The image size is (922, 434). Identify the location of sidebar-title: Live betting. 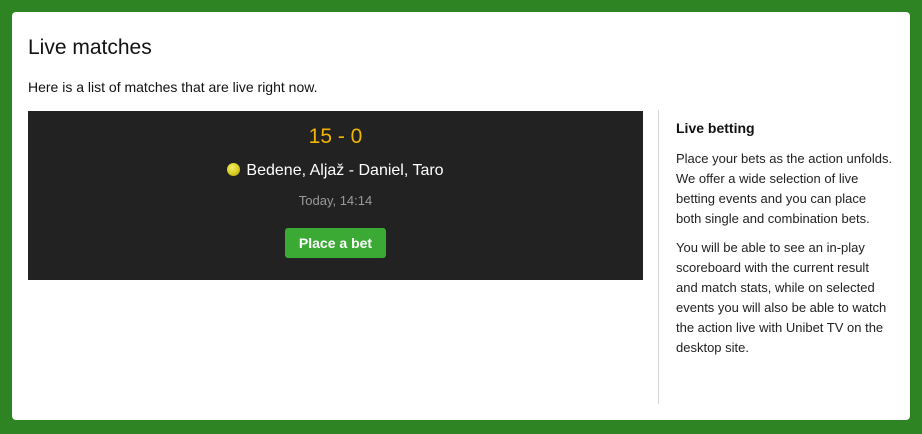
(715, 128).